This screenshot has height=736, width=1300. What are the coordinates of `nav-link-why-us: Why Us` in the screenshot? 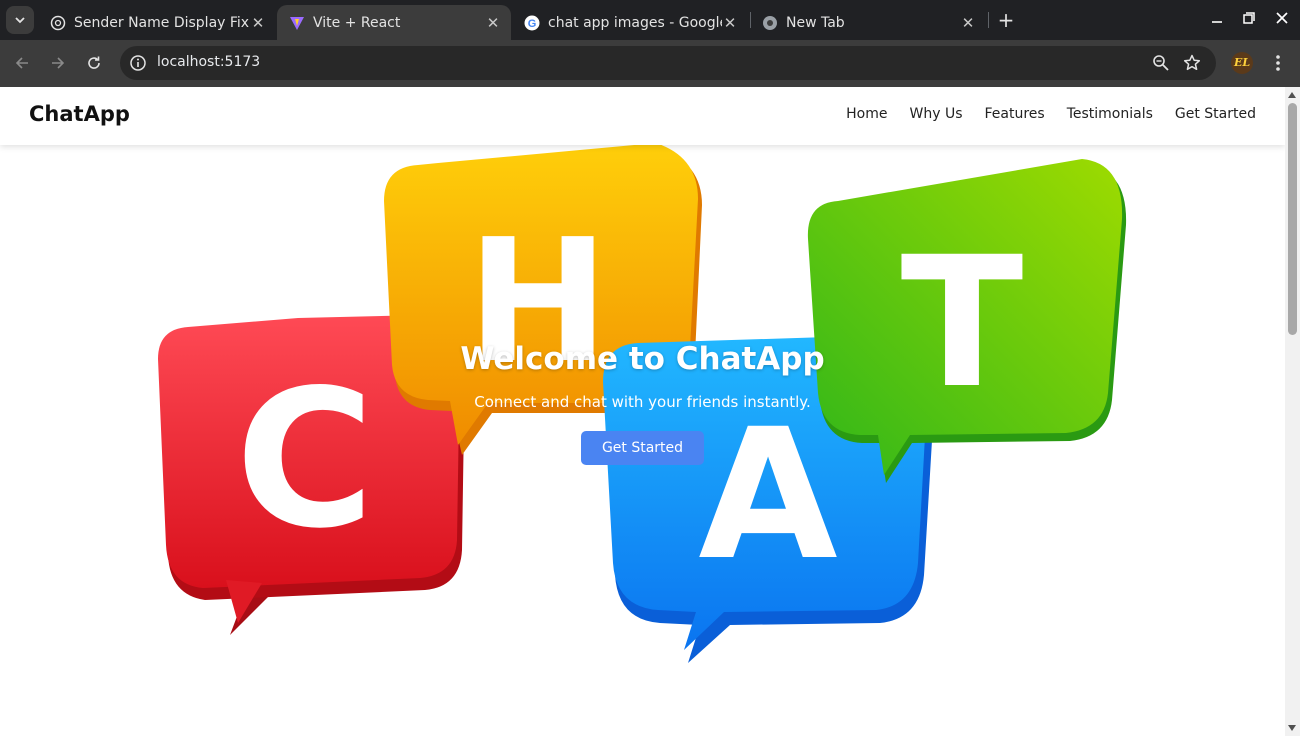 It's located at (936, 114).